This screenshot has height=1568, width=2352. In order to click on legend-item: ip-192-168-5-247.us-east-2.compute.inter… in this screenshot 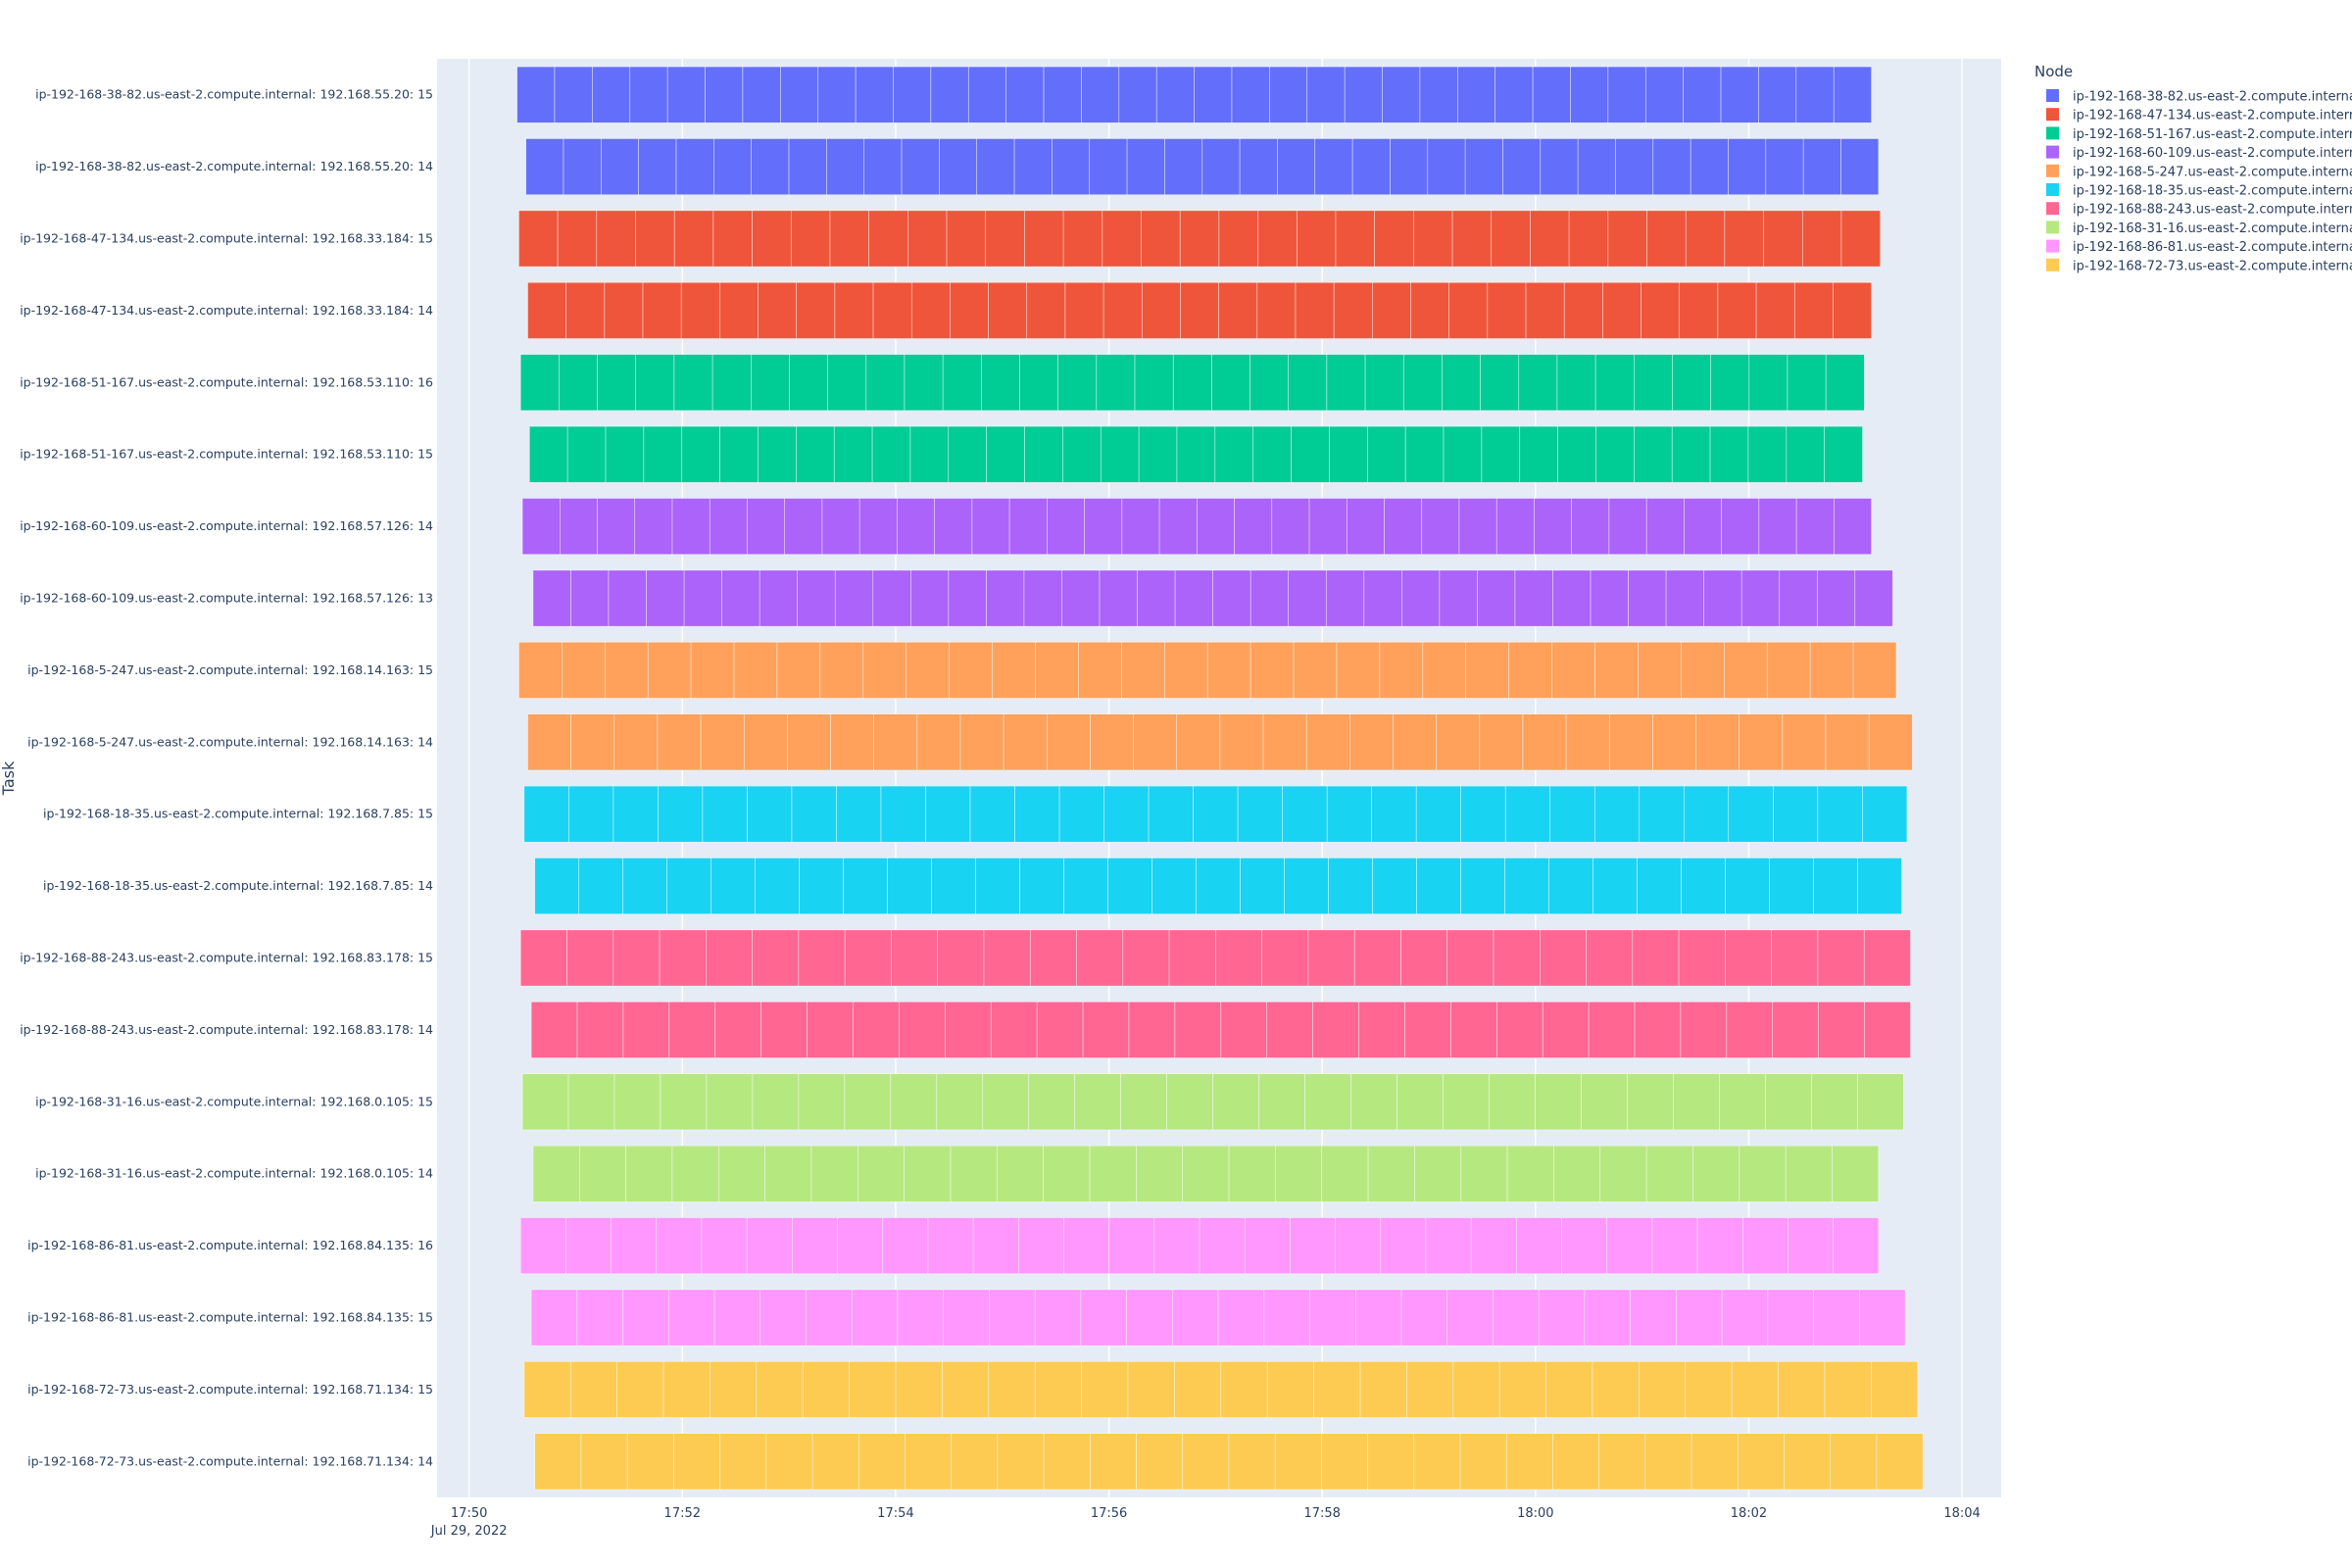, I will do `click(2199, 172)`.